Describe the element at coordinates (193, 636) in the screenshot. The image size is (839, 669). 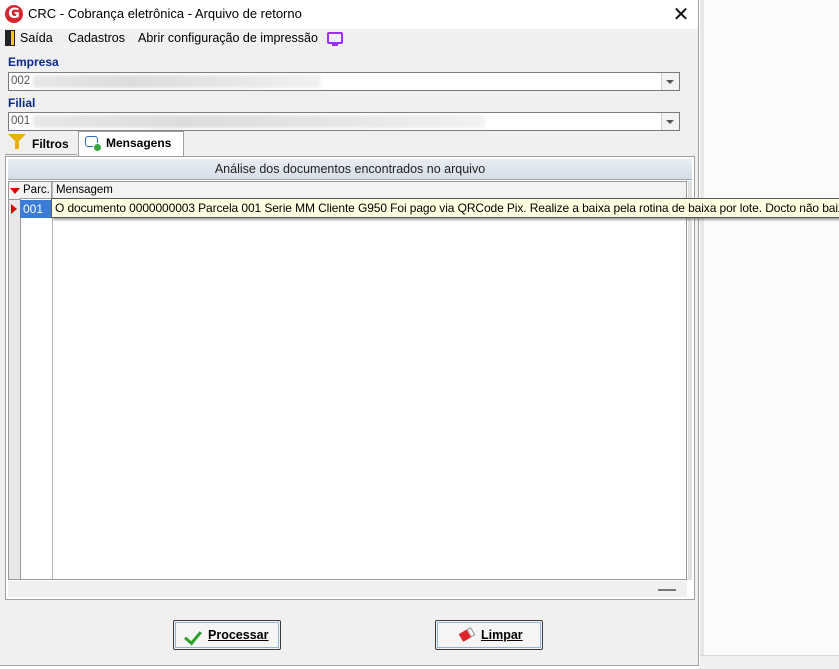
I see `check-icon` at that location.